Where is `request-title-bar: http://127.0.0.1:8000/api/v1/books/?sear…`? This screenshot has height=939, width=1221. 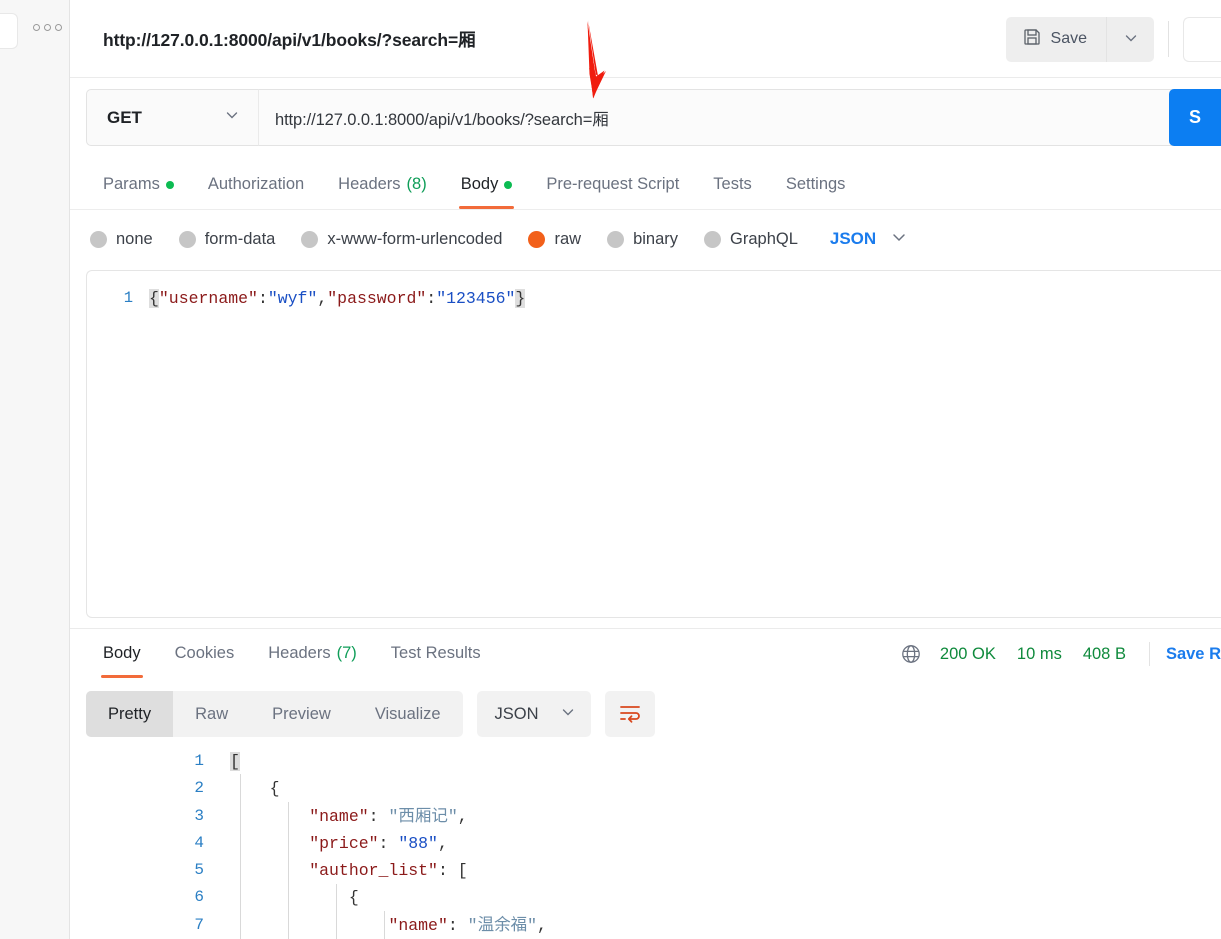
request-title-bar: http://127.0.0.1:8000/api/v1/books/?sear… is located at coordinates (645, 39).